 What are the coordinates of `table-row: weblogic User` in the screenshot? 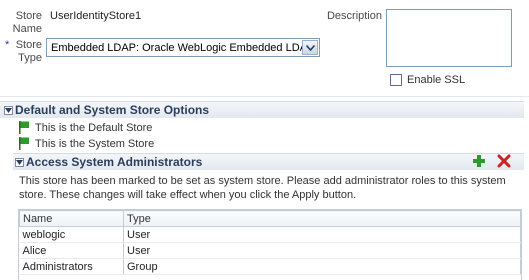 It's located at (270, 234).